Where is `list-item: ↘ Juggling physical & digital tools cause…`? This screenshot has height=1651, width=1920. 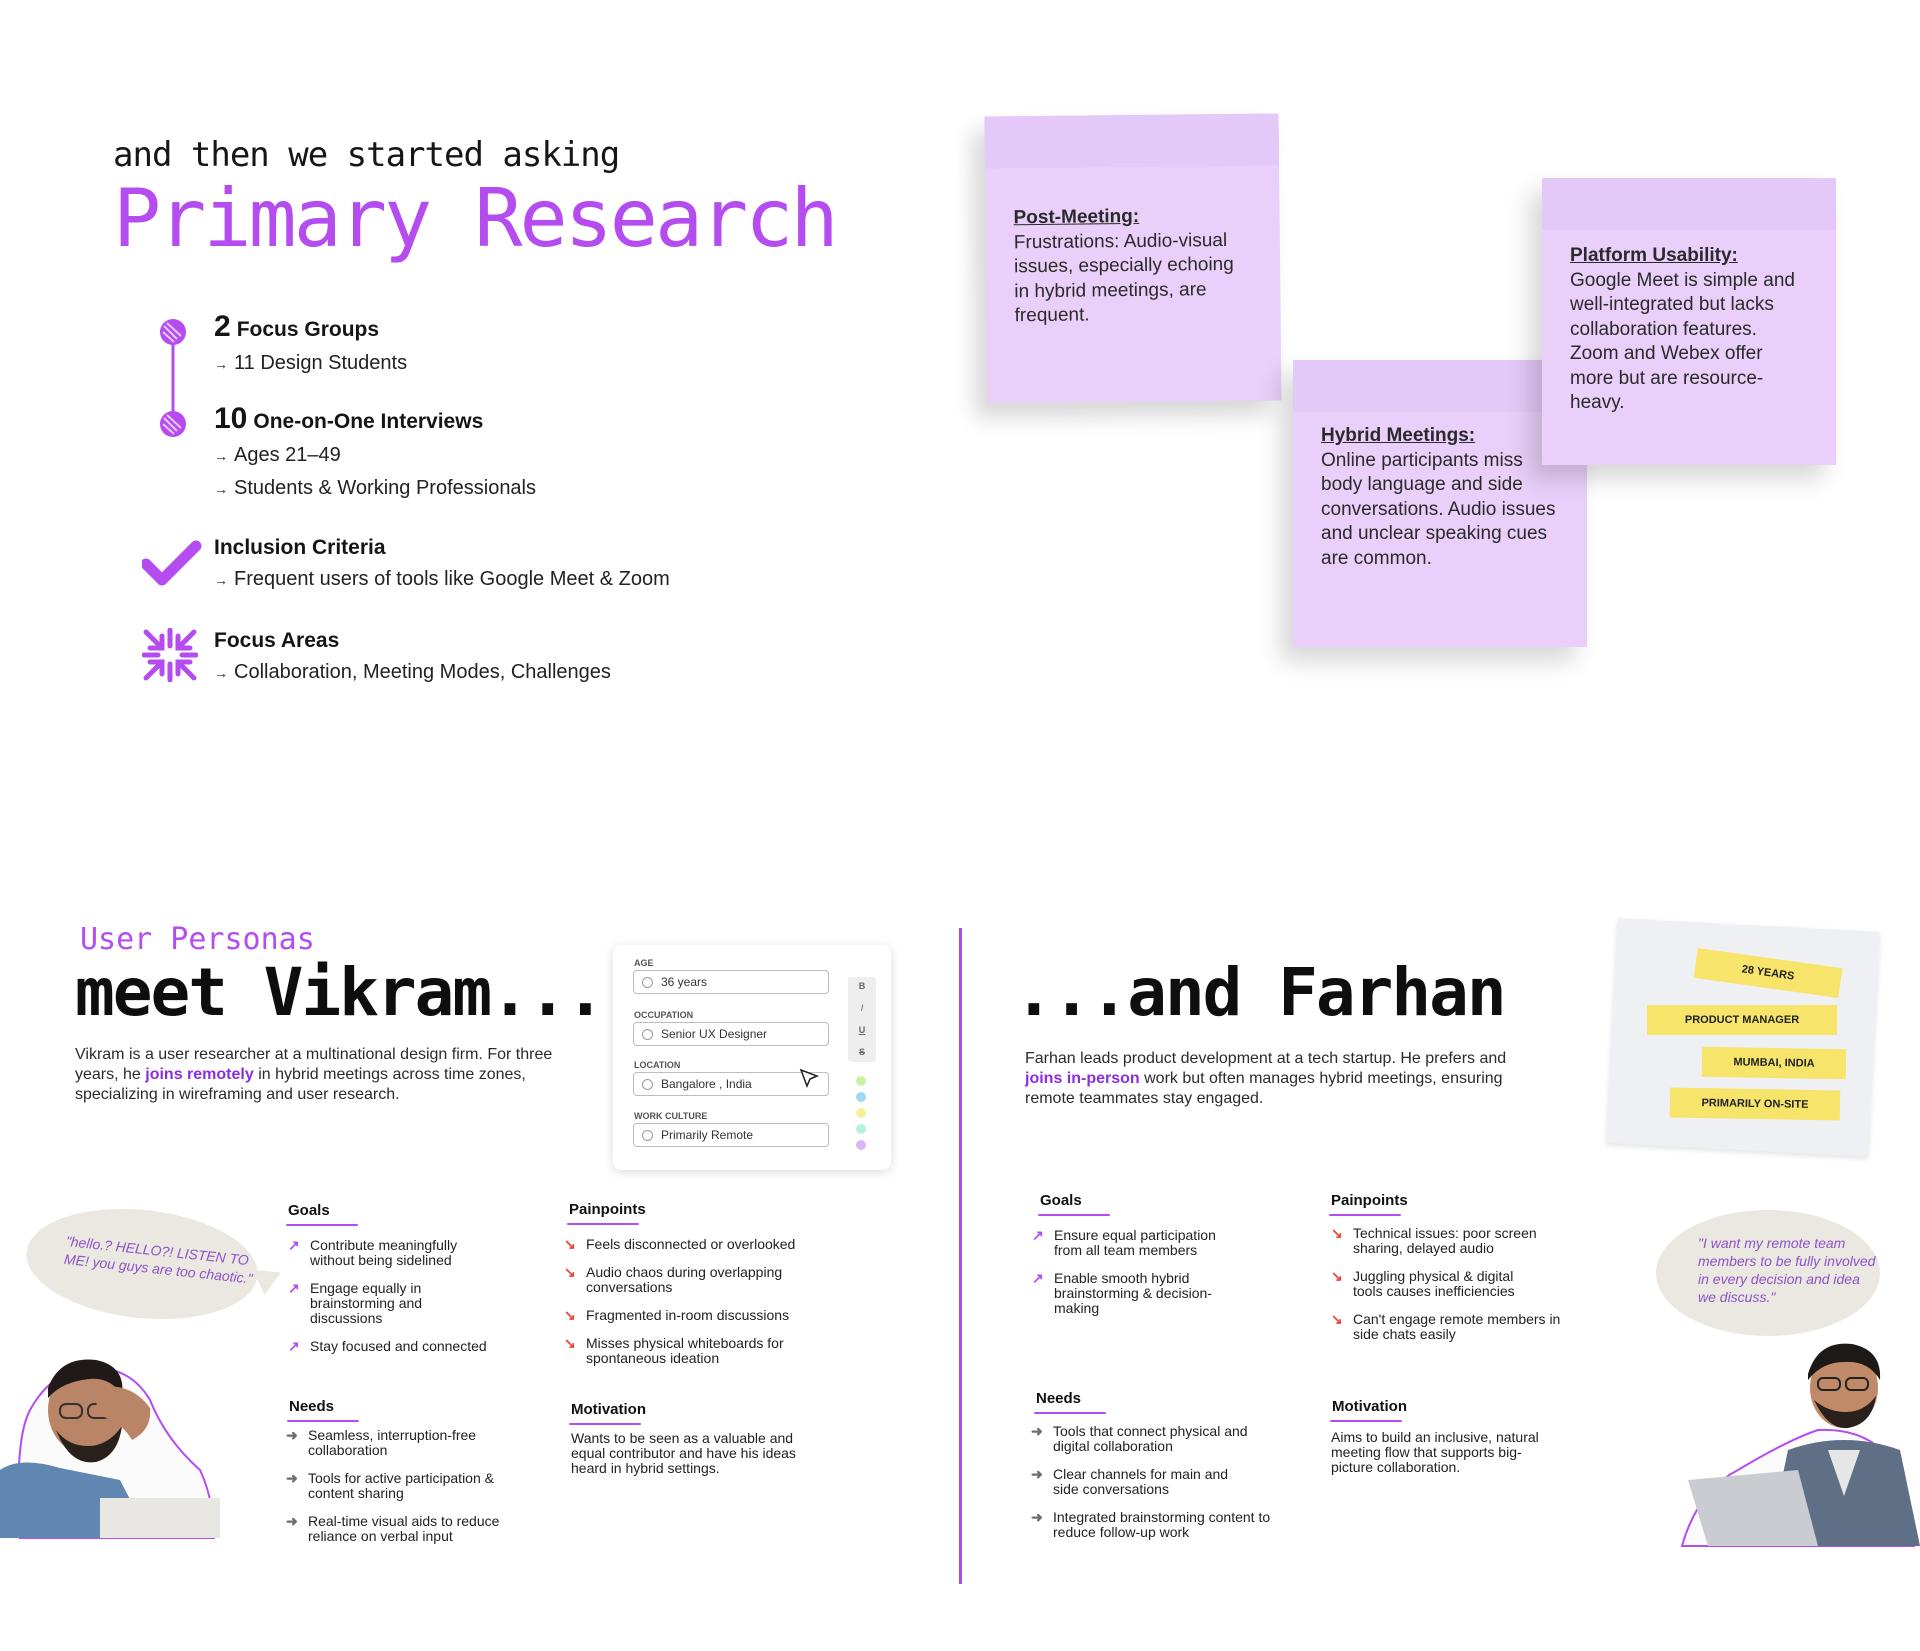
list-item: ↘ Juggling physical & digital tools cause… is located at coordinates (1423, 1283).